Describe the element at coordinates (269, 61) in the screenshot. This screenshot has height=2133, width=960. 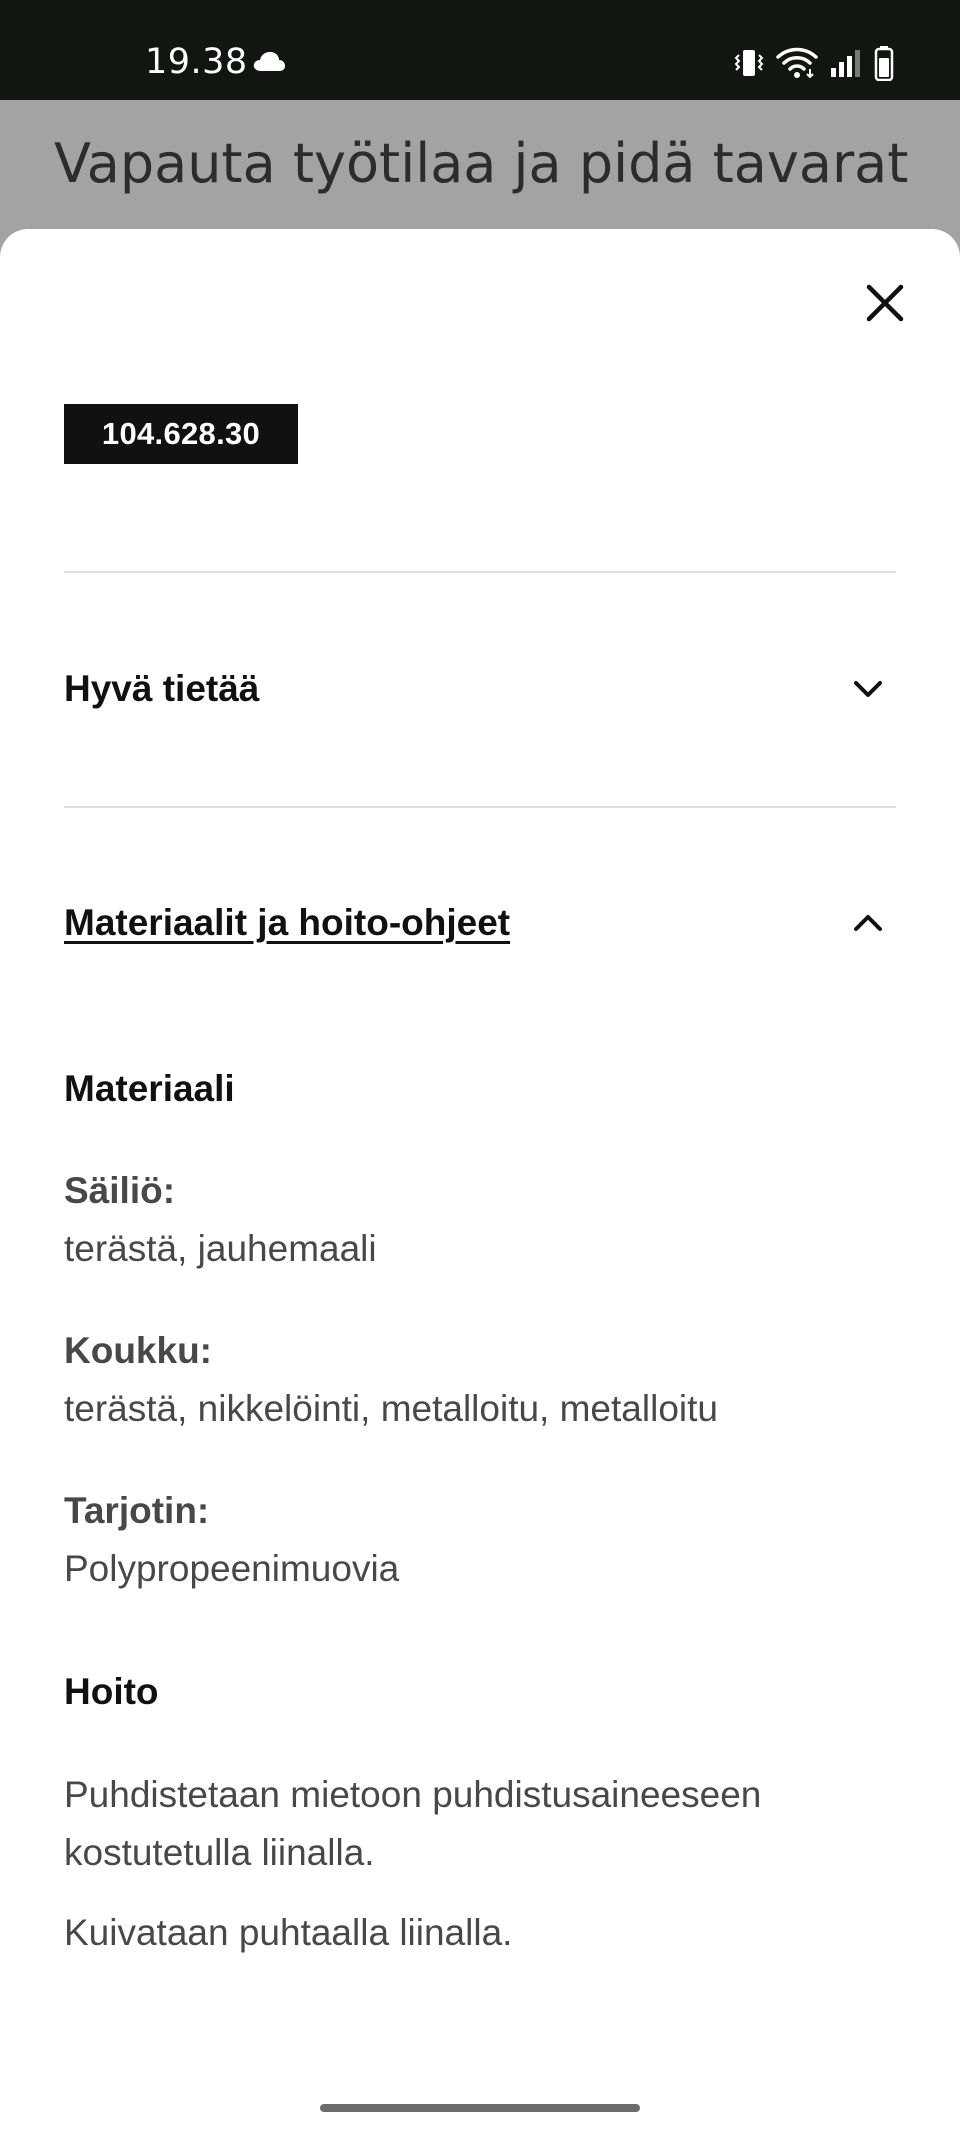
I see `cloud-icon` at that location.